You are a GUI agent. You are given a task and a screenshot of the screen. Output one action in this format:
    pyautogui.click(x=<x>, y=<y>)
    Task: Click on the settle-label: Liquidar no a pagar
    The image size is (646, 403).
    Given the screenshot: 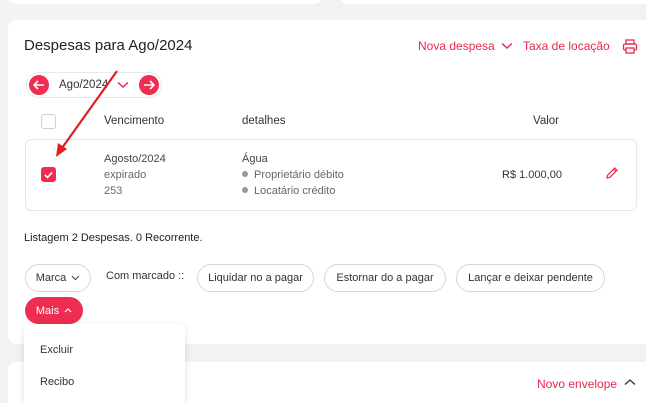 What is the action you would take?
    pyautogui.click(x=255, y=278)
    